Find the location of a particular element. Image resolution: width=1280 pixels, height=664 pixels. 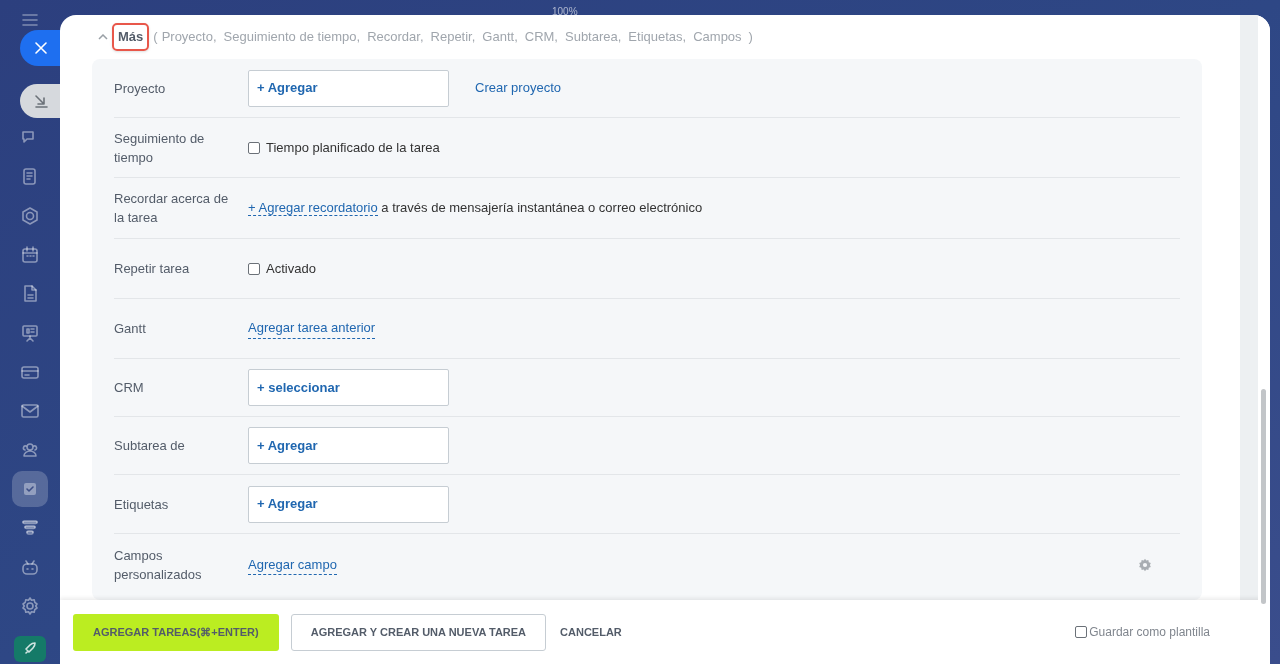

checkbox-label: Guardar como plantilla is located at coordinates (1149, 632).